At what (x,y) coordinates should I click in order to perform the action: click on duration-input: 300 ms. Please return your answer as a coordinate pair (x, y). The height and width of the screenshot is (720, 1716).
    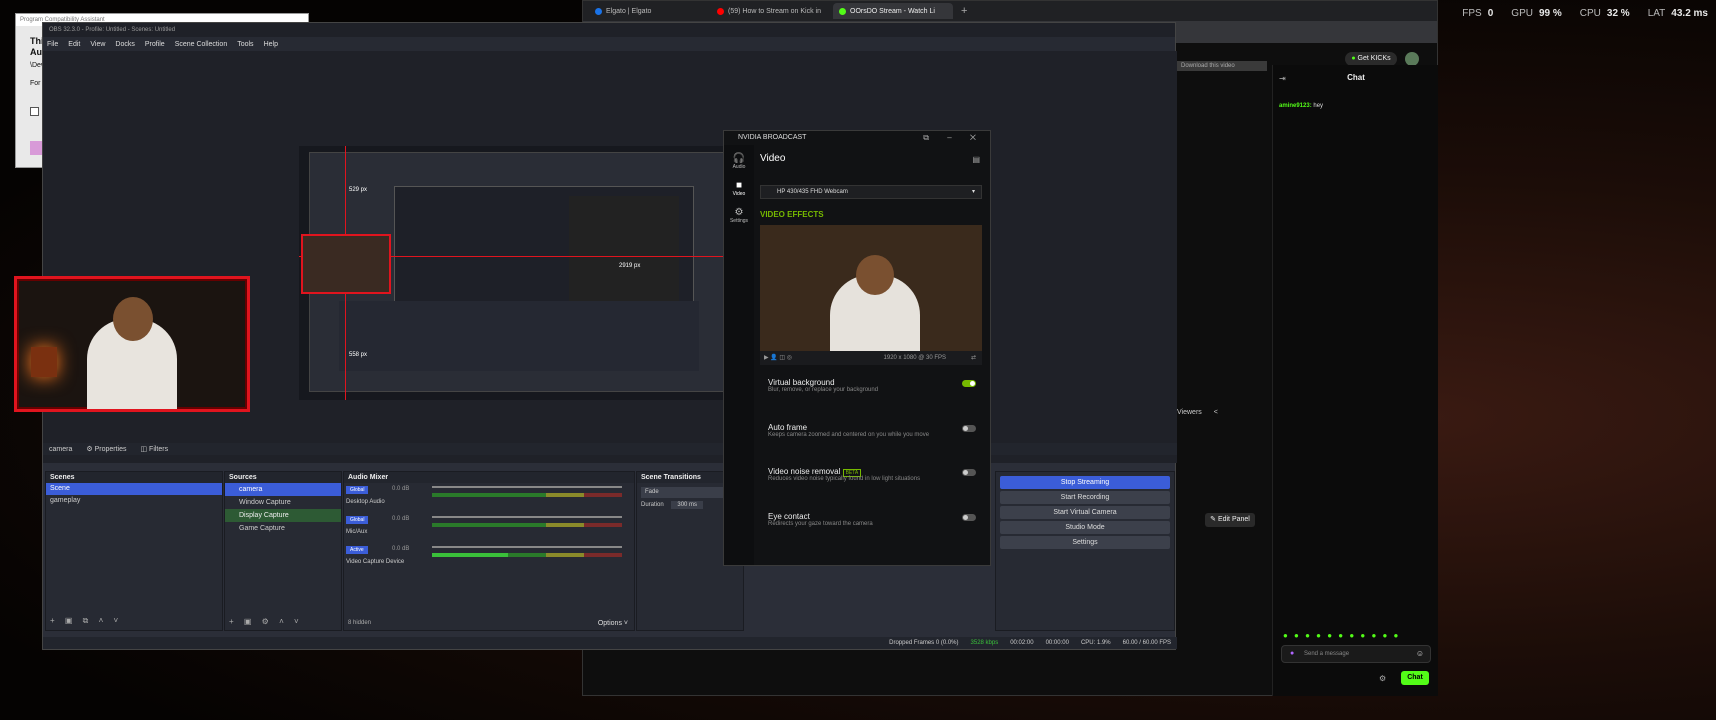
    Looking at the image, I should click on (687, 505).